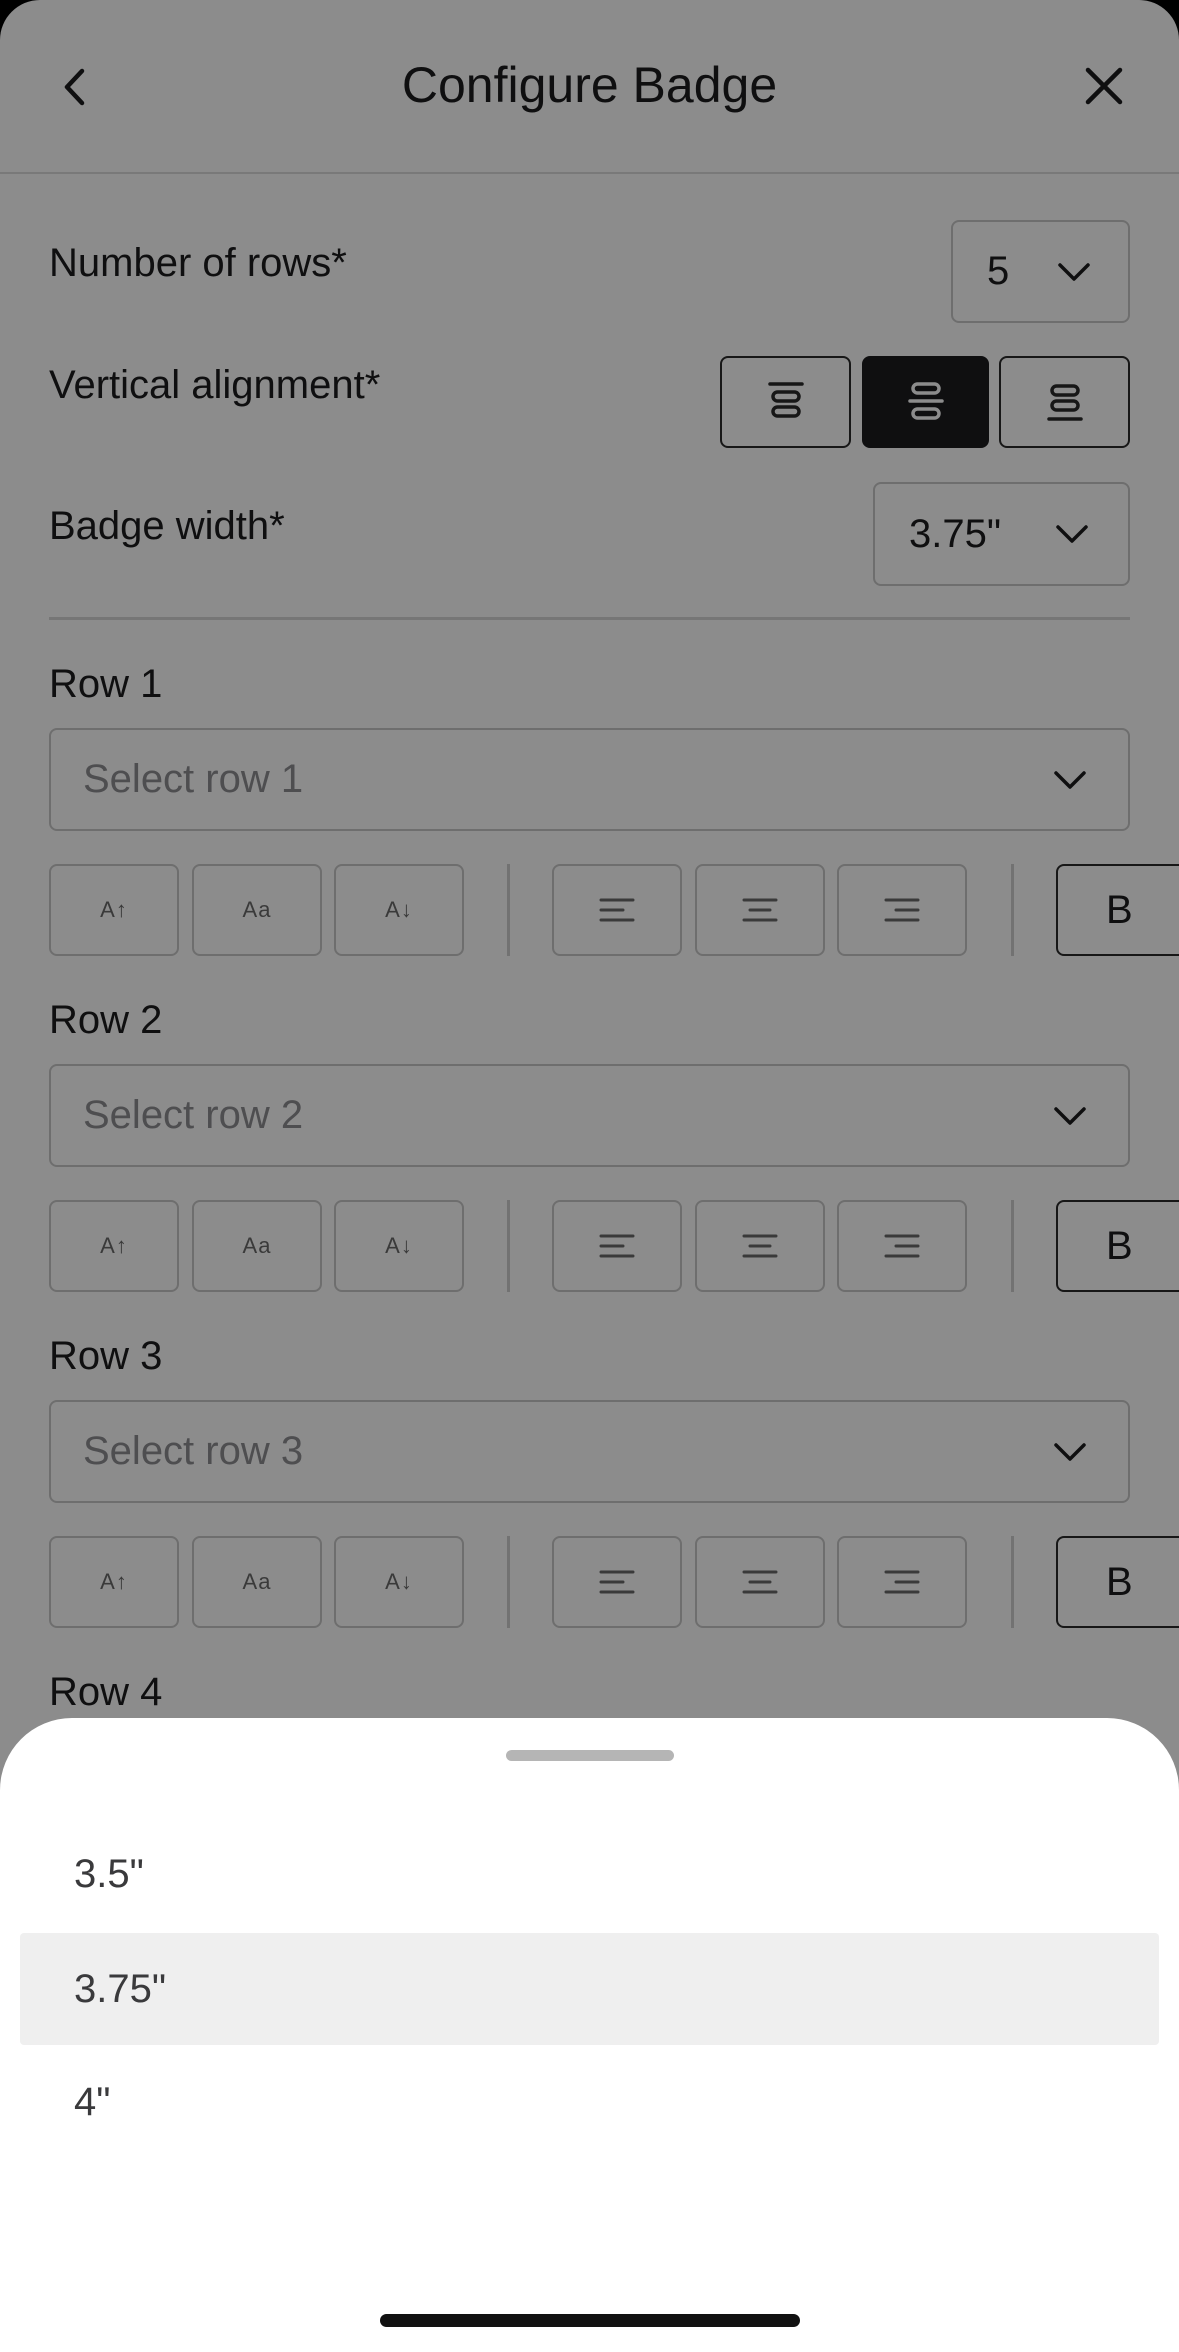  Describe the element at coordinates (589, 2102) in the screenshot. I see `width-option: 4"` at that location.